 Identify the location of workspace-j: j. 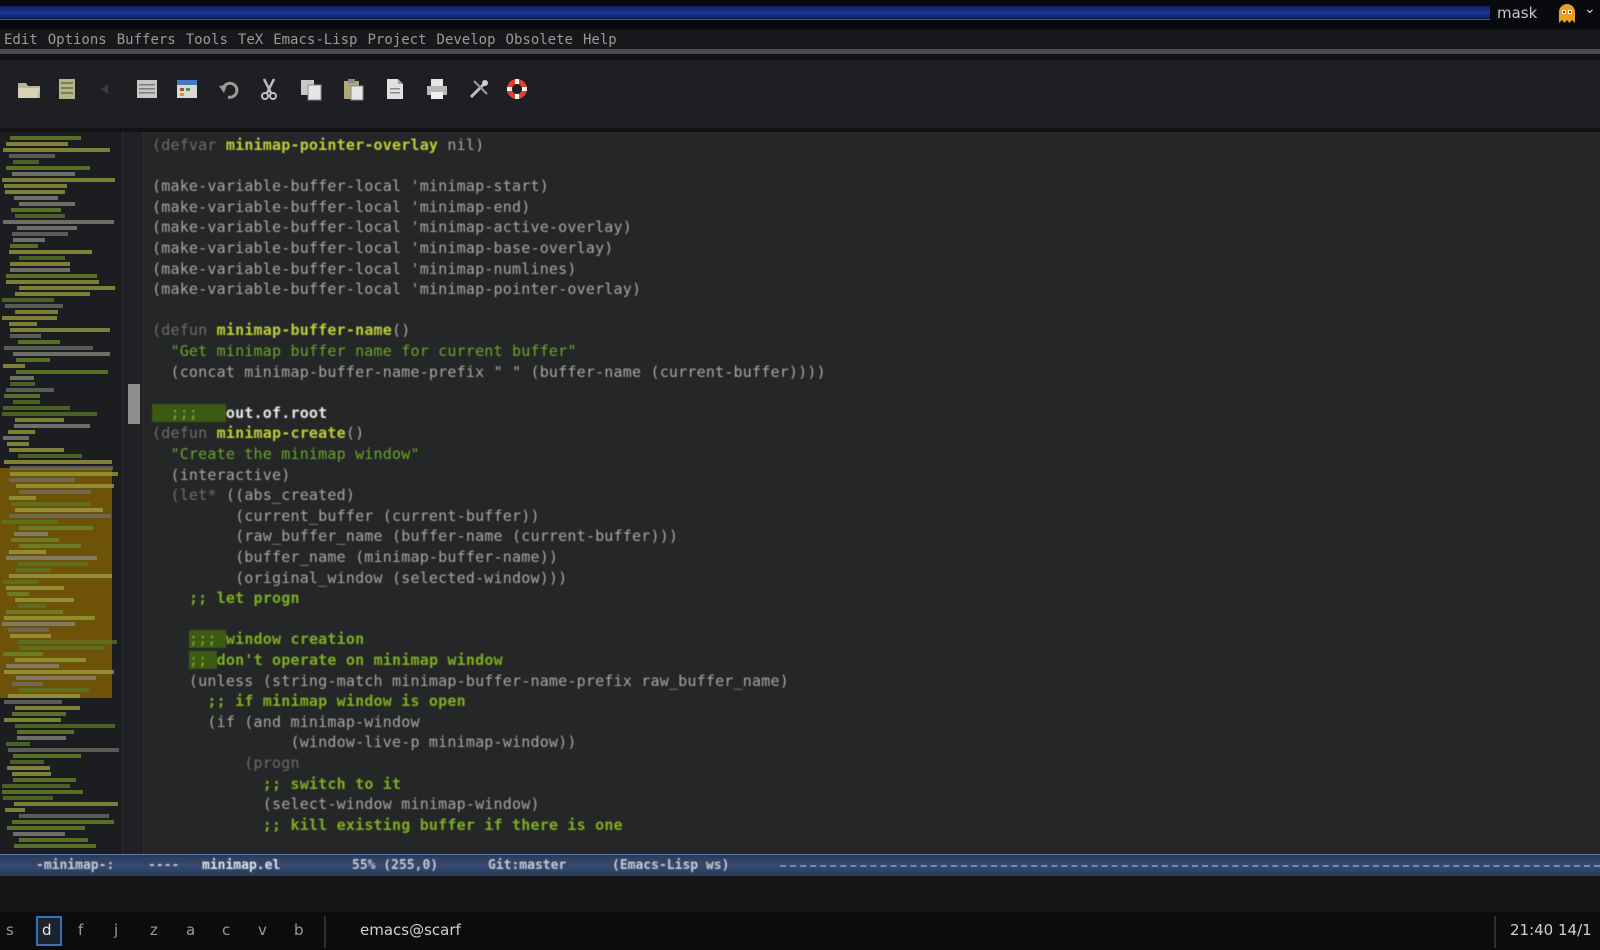
(116, 930).